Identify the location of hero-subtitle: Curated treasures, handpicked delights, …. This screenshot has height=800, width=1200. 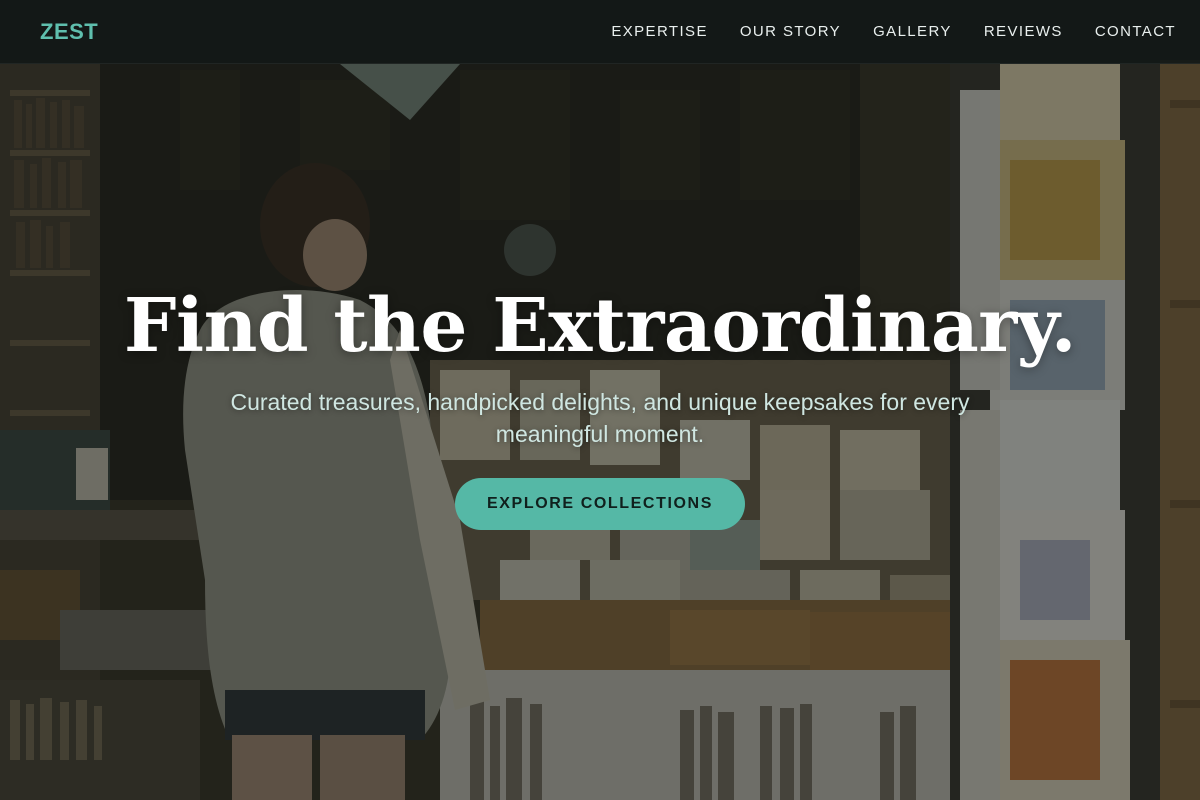
(600, 418).